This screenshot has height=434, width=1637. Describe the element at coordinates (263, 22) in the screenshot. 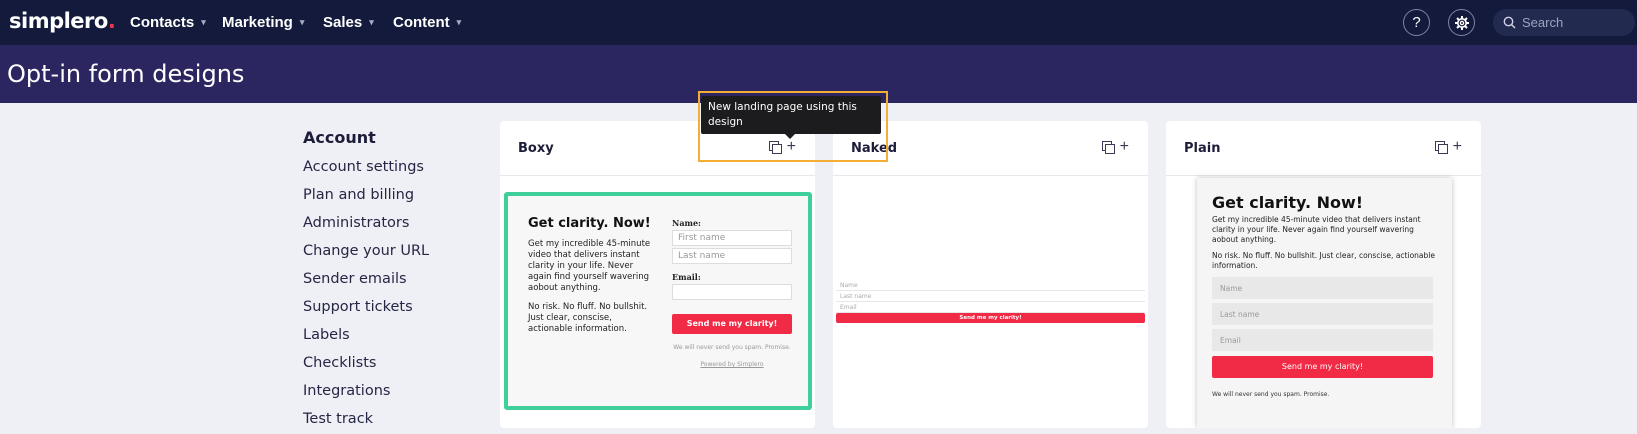

I see `nav-marketing: Marketing ▾` at that location.